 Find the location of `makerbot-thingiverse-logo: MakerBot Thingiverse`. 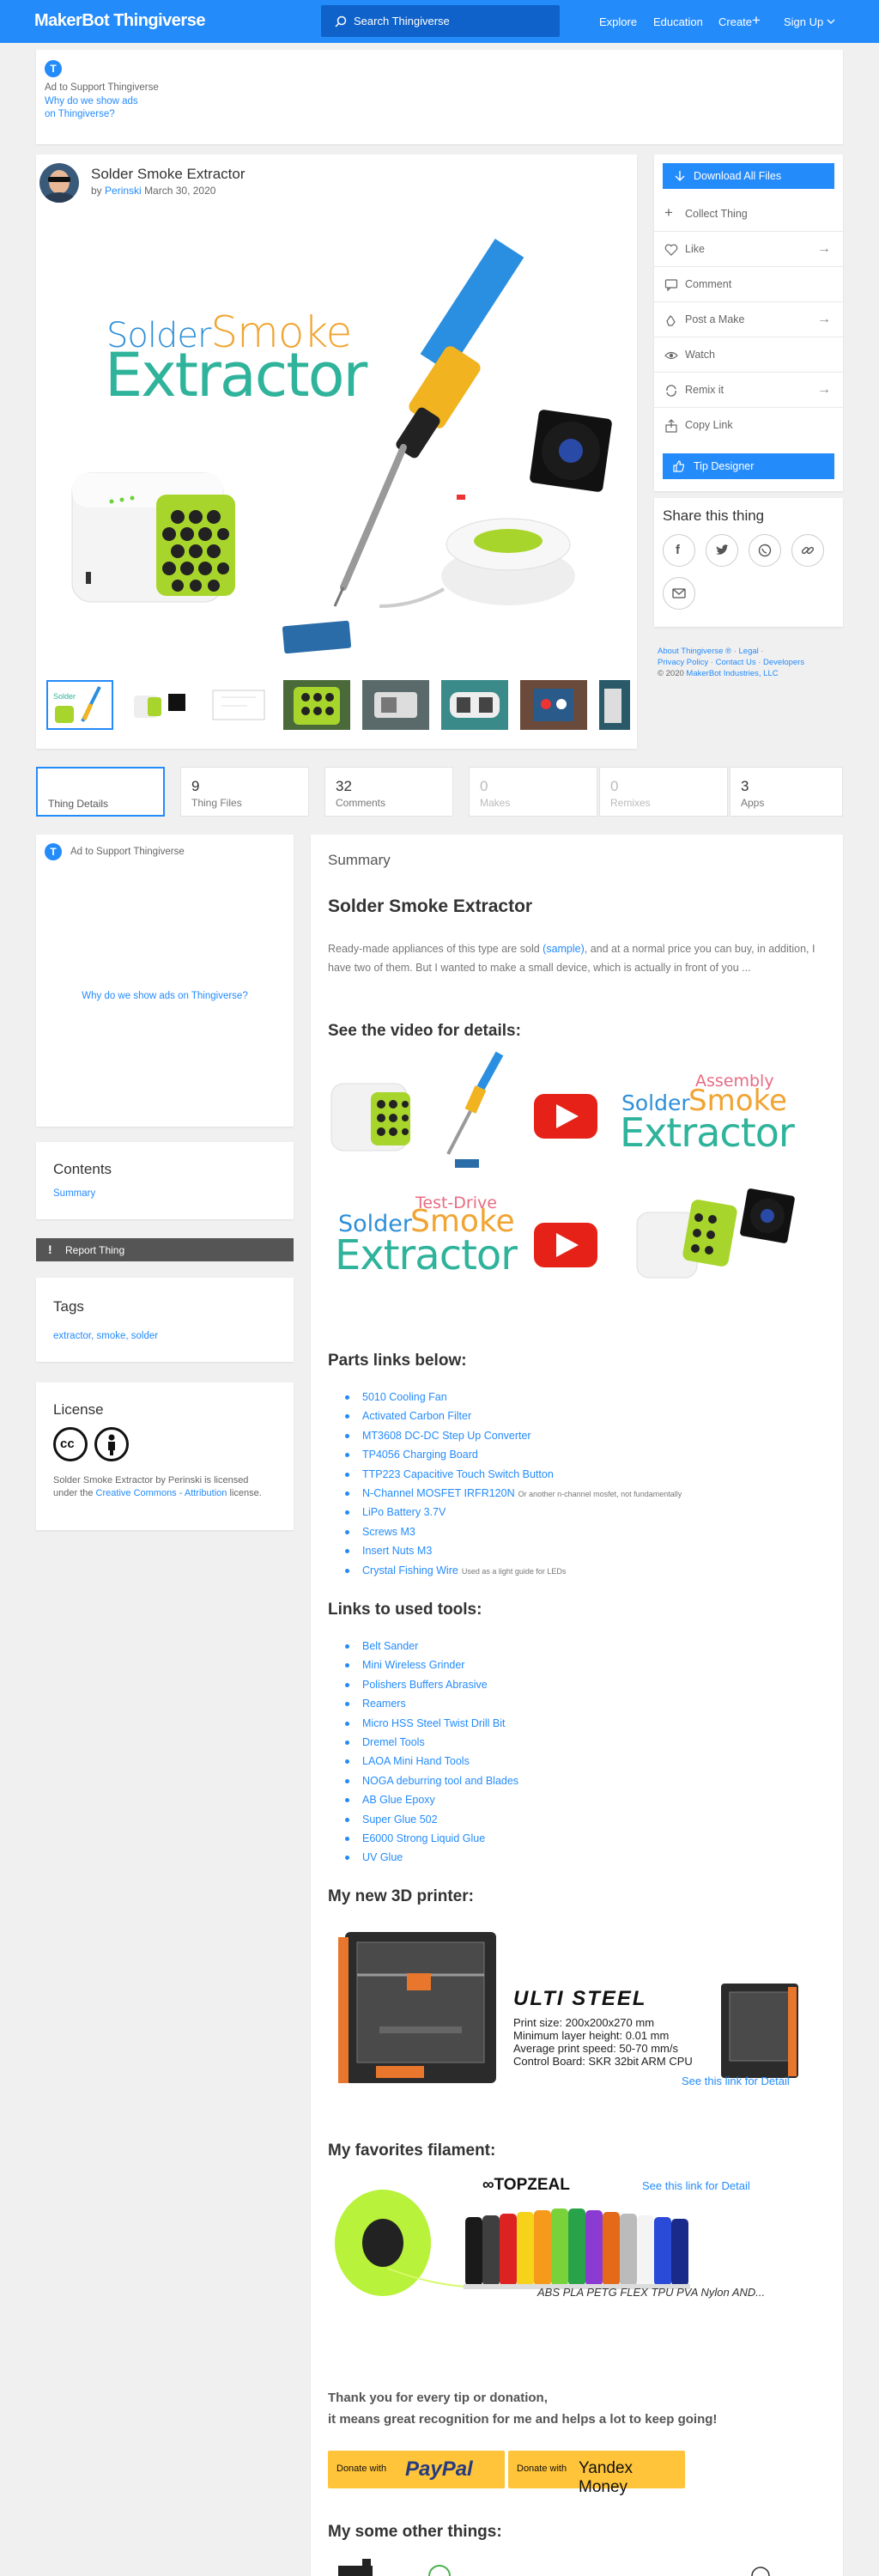

makerbot-thingiverse-logo: MakerBot Thingiverse is located at coordinates (119, 21).